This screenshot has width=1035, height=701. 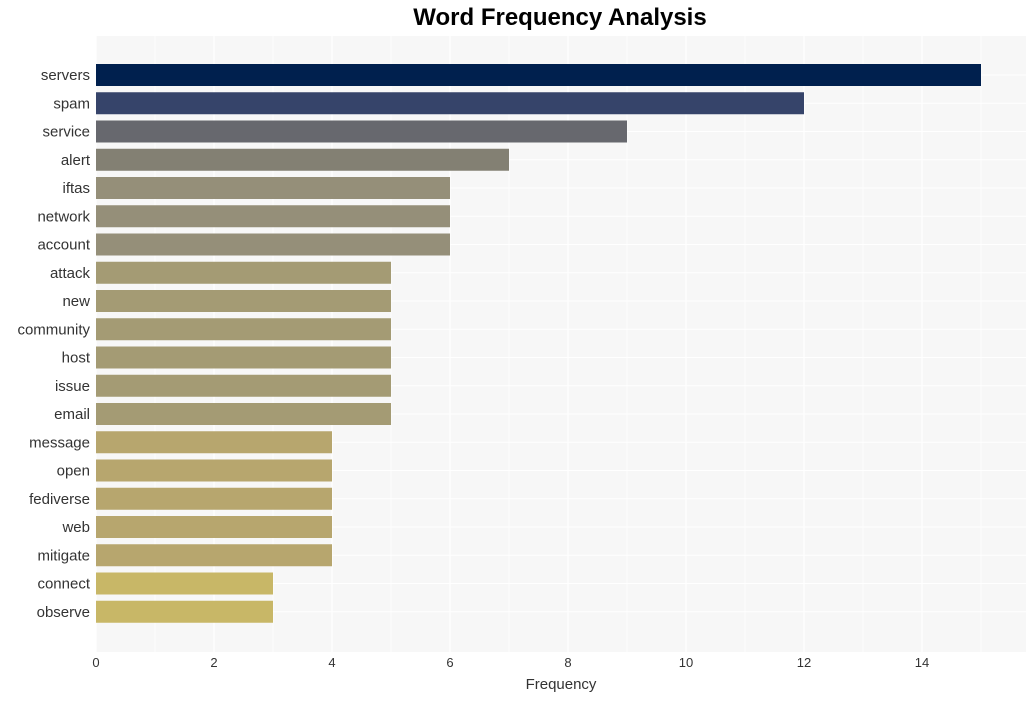 What do you see at coordinates (450, 103) in the screenshot?
I see `bar-spam` at bounding box center [450, 103].